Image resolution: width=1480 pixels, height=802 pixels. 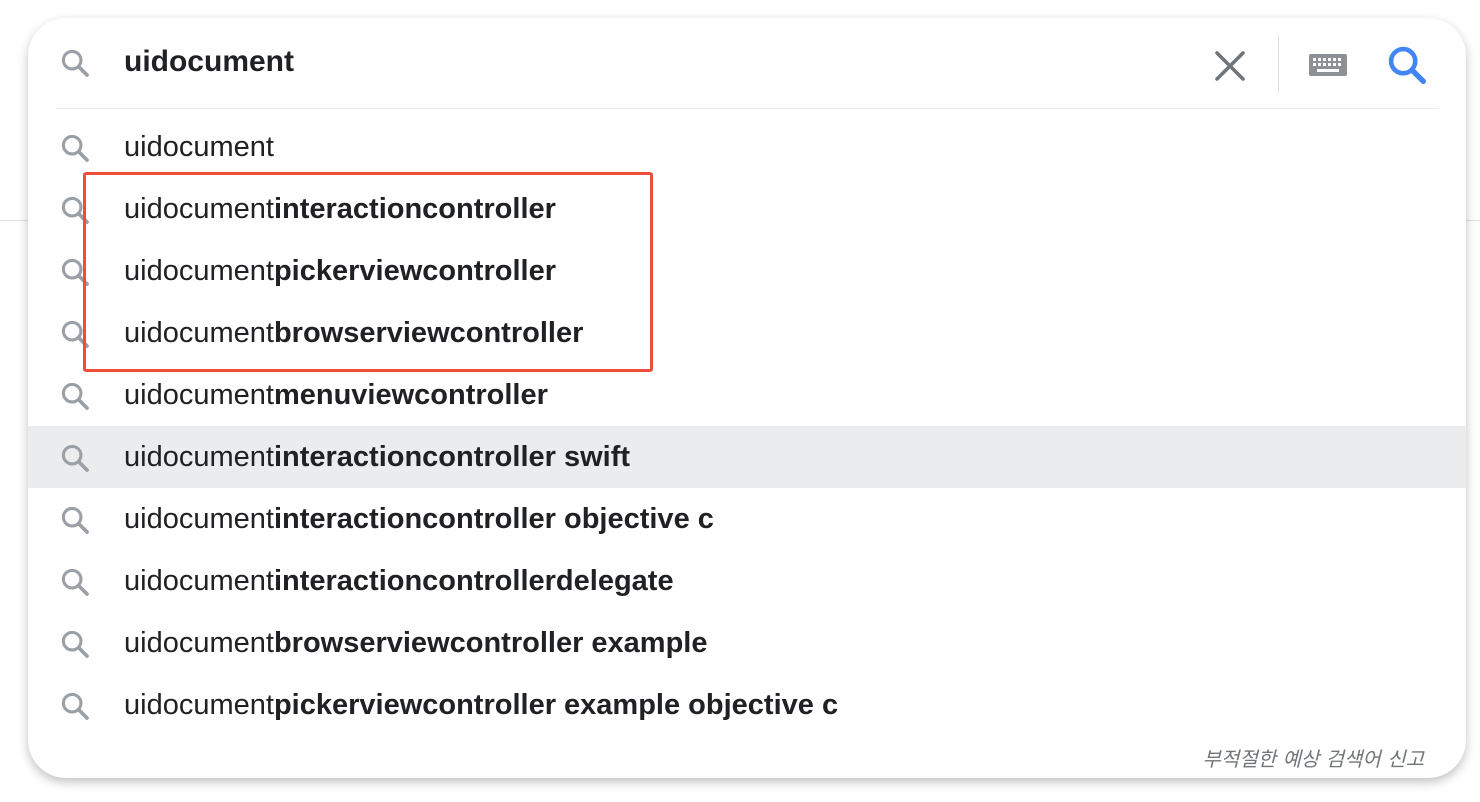 What do you see at coordinates (414, 209) in the screenshot?
I see `suggestion-completion: interactioncontroller` at bounding box center [414, 209].